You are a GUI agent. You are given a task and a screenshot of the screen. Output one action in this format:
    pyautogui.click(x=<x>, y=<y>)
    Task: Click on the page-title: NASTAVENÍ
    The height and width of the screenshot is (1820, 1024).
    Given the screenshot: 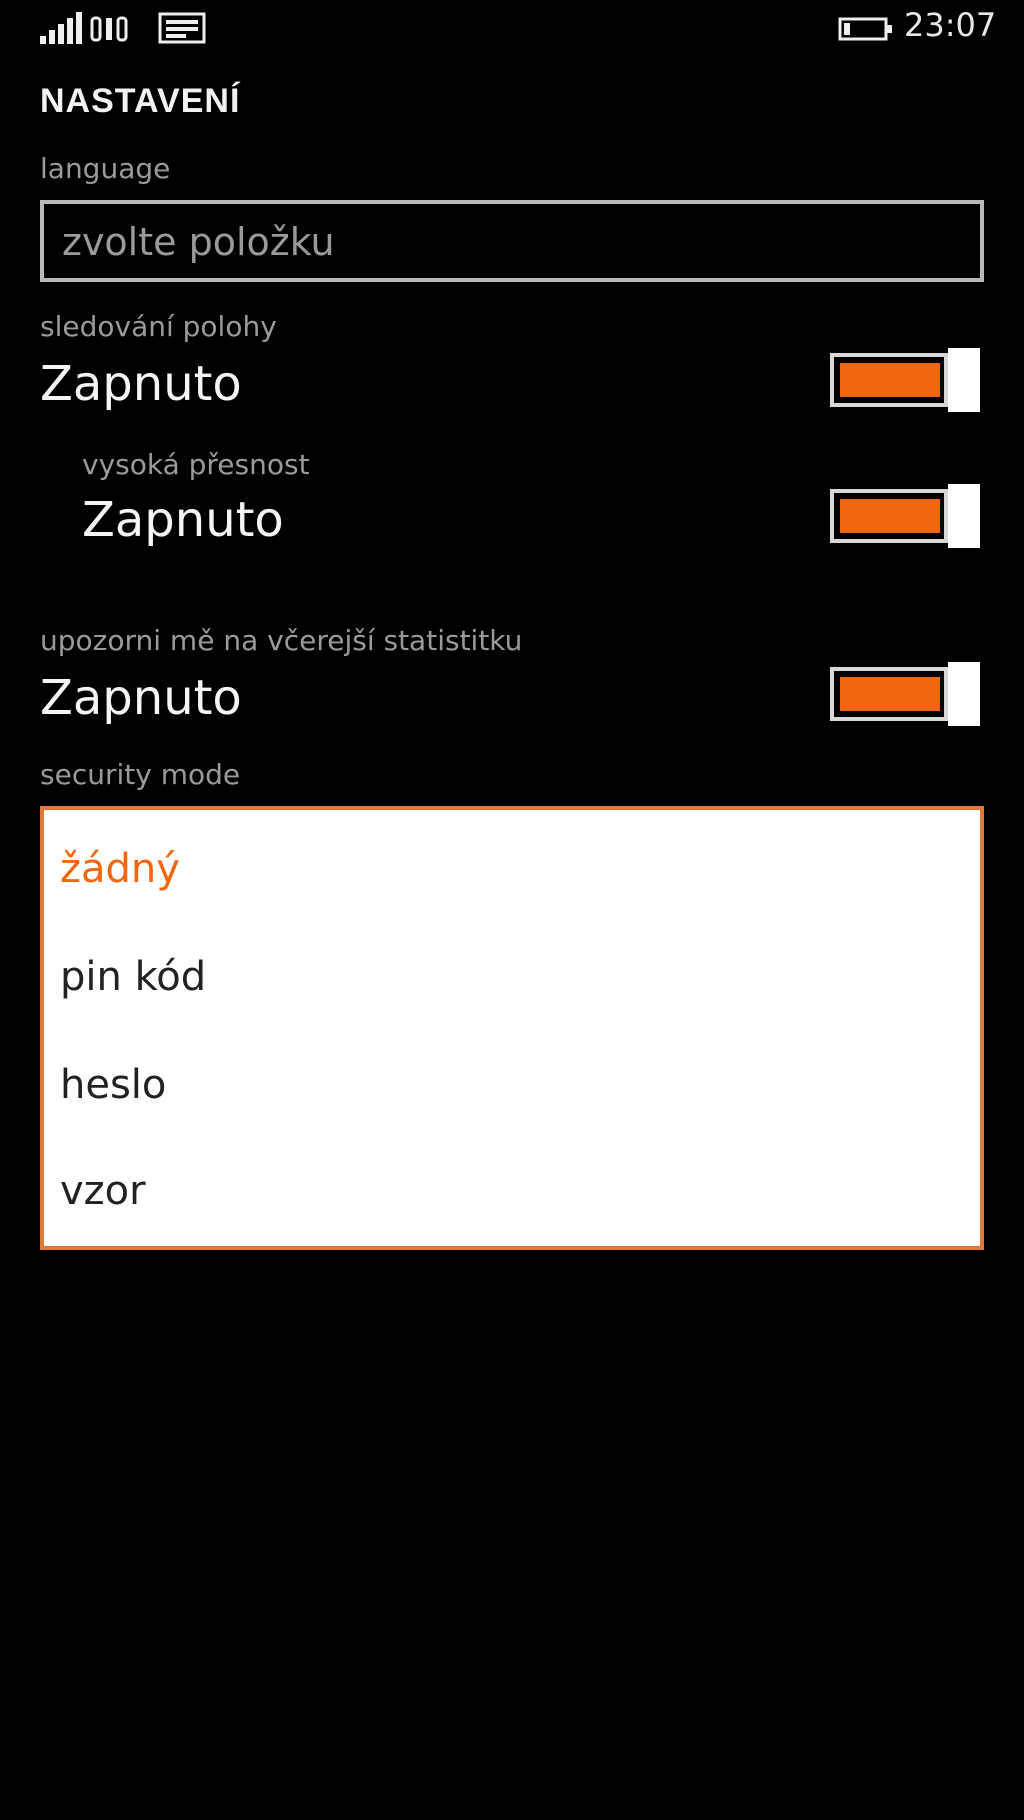 What is the action you would take?
    pyautogui.click(x=140, y=101)
    